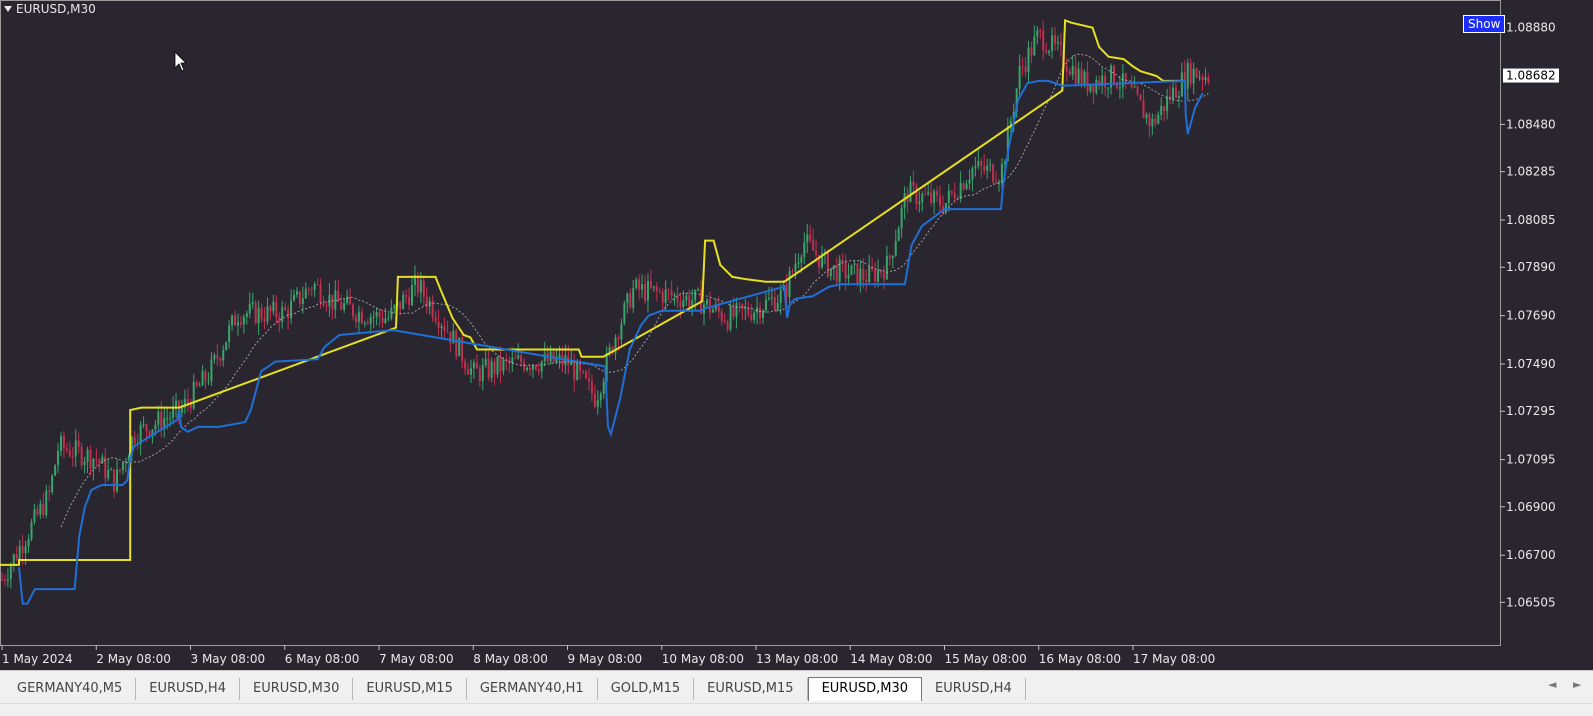 This screenshot has height=716, width=1593. I want to click on horizontal-scrollbar, so click(796, 709).